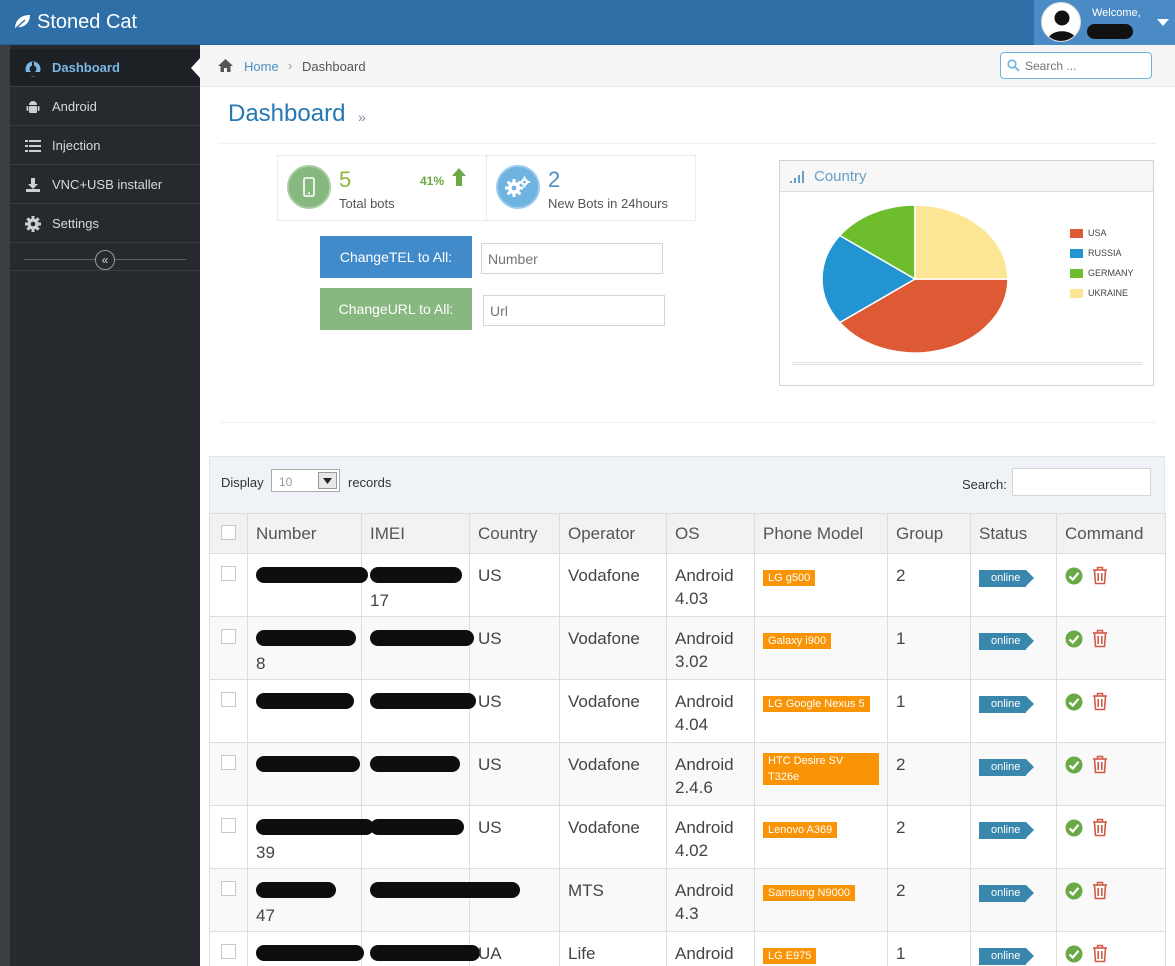  I want to click on records-per-page-select: 10, so click(305, 480).